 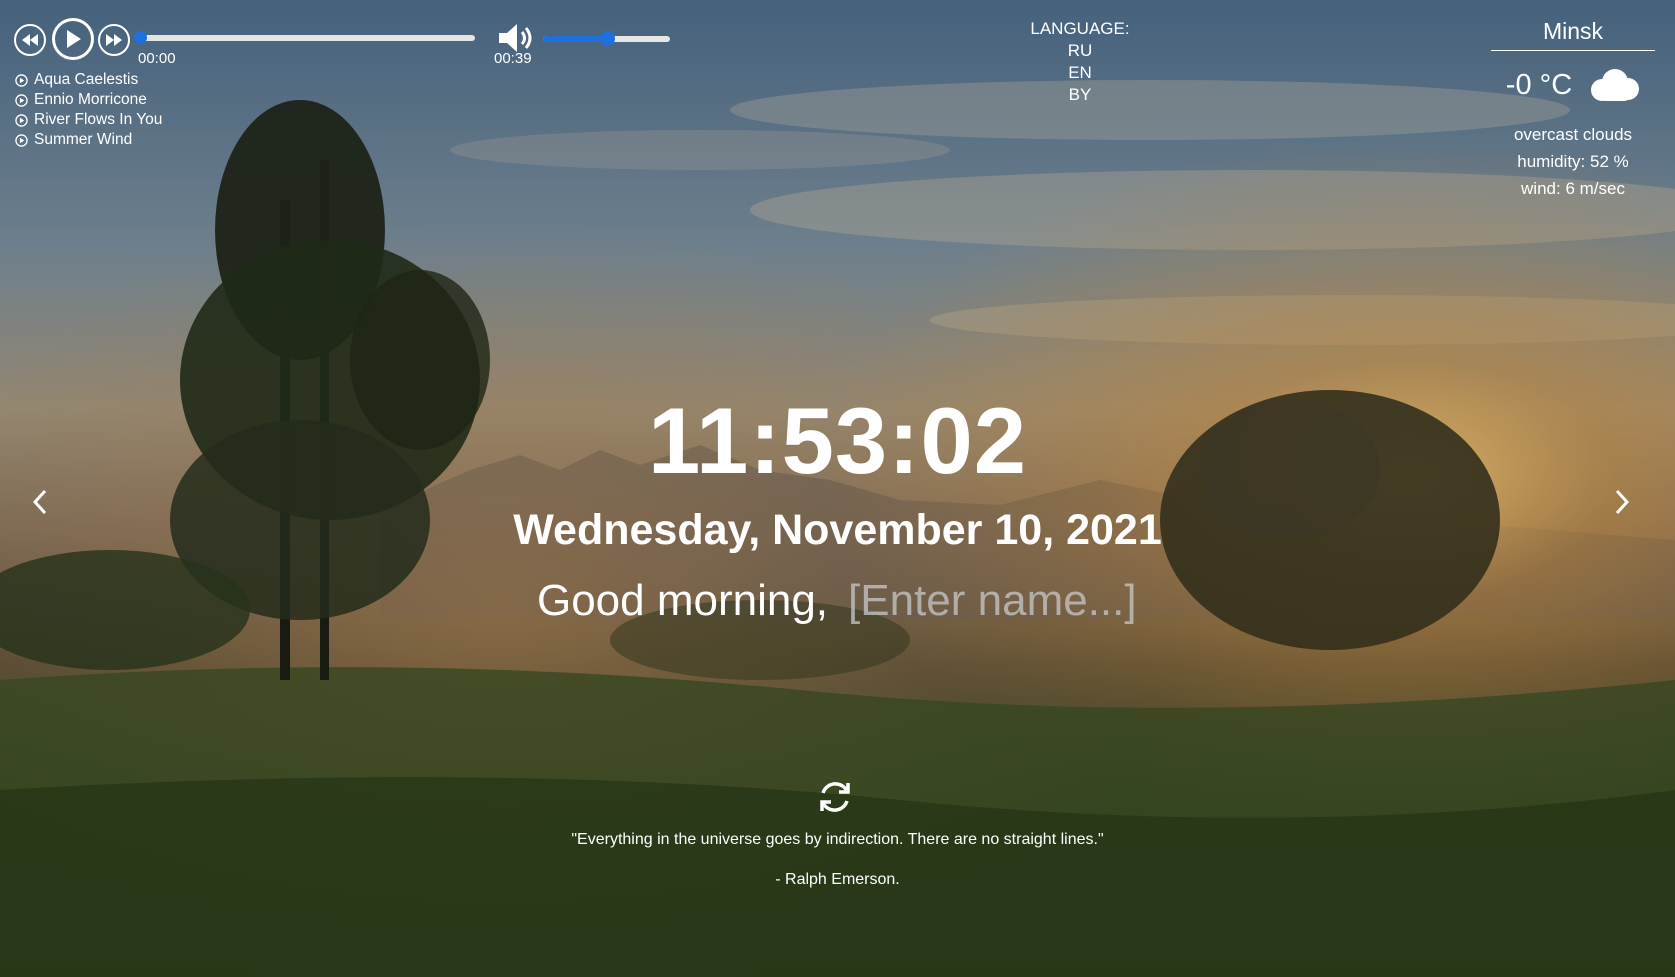 What do you see at coordinates (835, 797) in the screenshot?
I see `refresh-icon` at bounding box center [835, 797].